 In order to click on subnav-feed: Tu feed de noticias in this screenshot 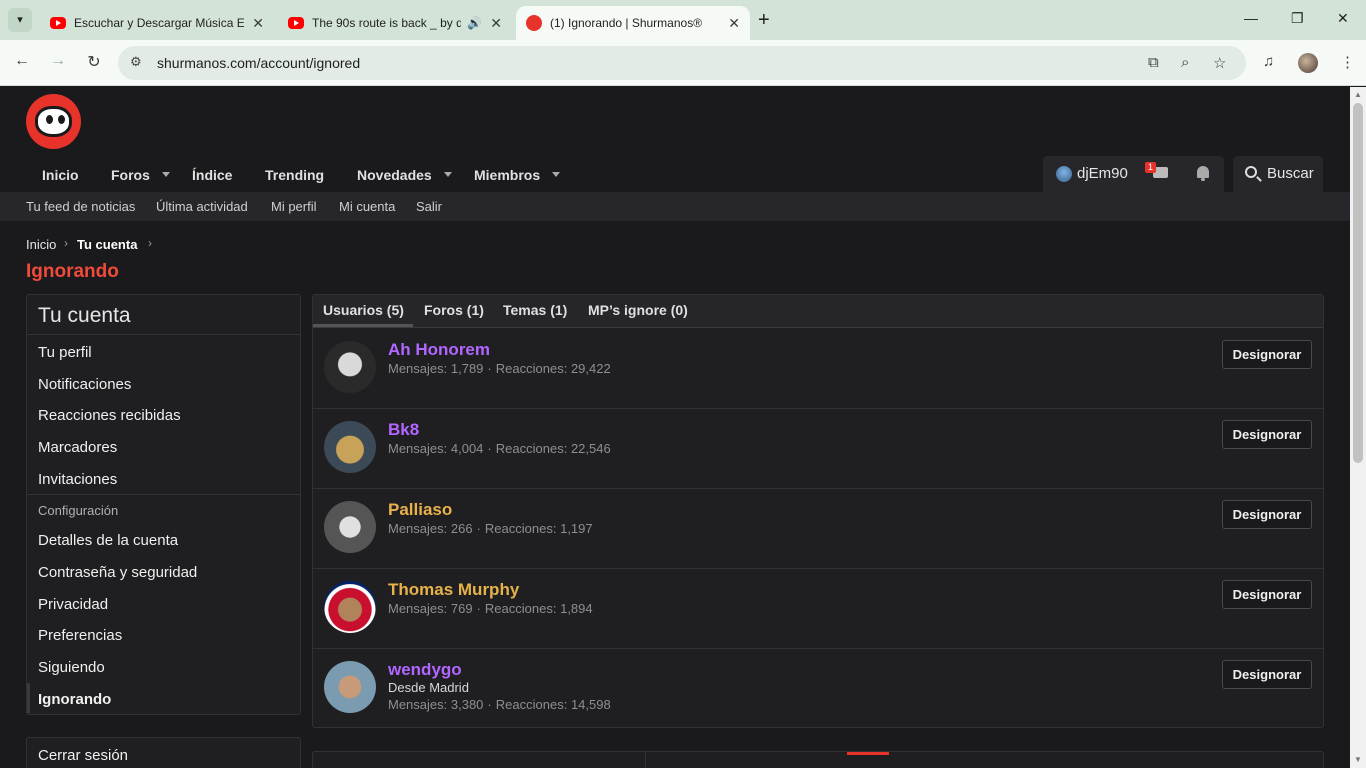, I will do `click(80, 206)`.